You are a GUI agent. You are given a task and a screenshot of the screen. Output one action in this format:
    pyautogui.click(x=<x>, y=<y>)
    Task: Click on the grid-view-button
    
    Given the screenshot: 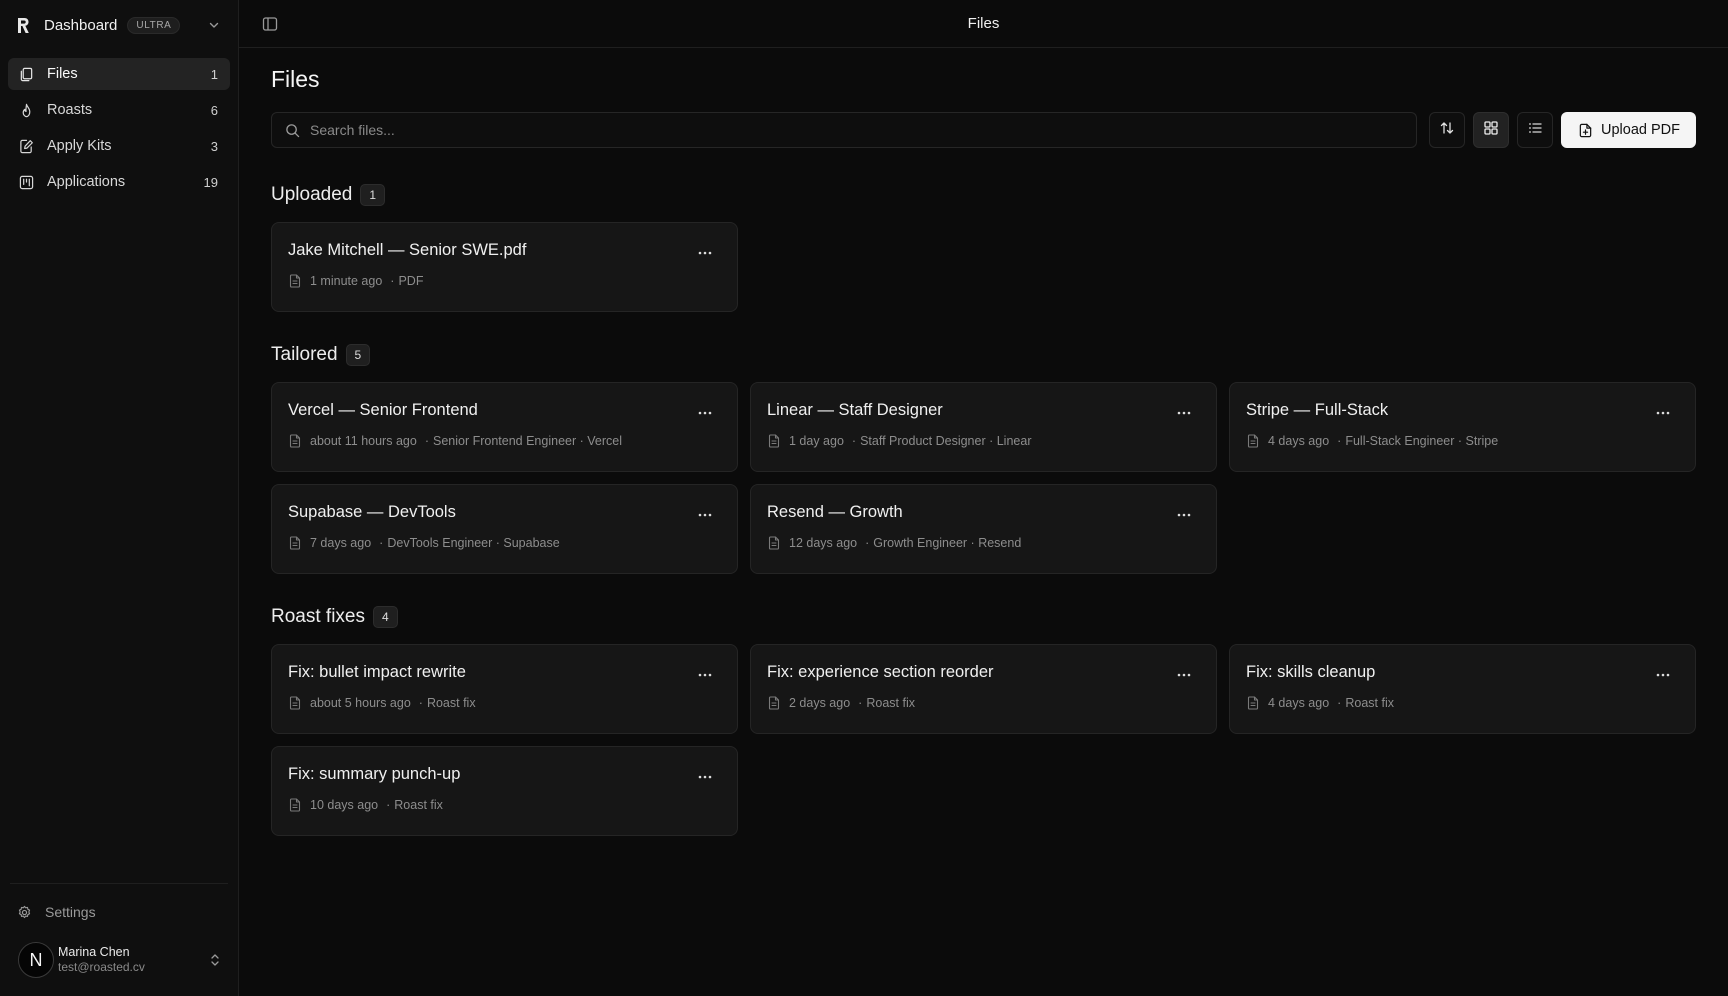 What is the action you would take?
    pyautogui.click(x=1491, y=130)
    